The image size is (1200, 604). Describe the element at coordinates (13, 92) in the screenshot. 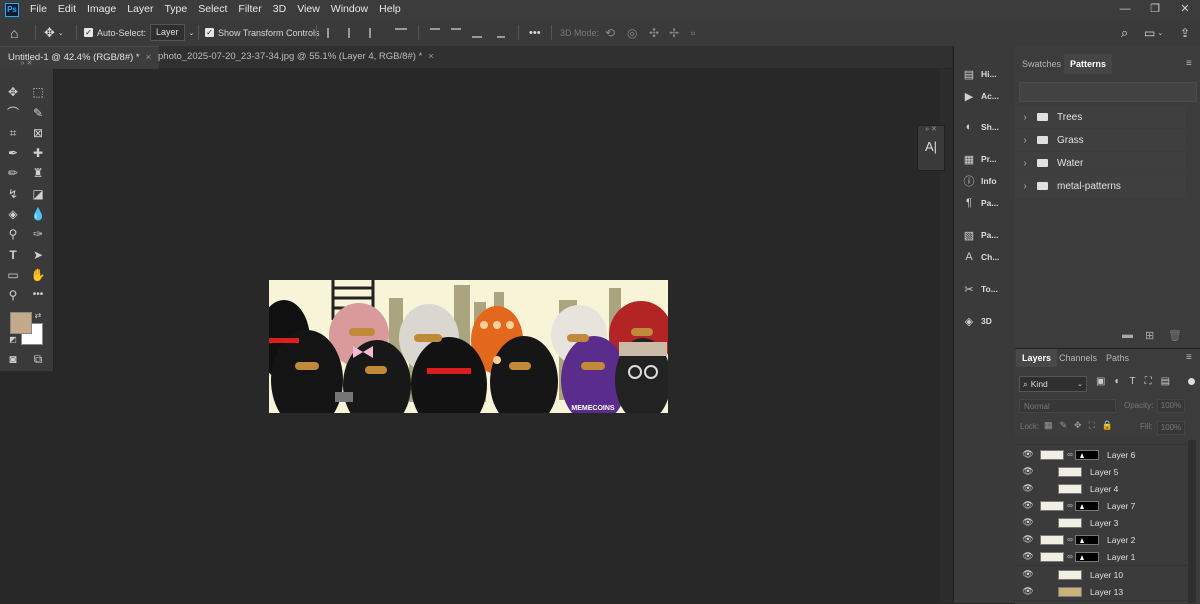

I see `move-tool-icon: ✥` at that location.